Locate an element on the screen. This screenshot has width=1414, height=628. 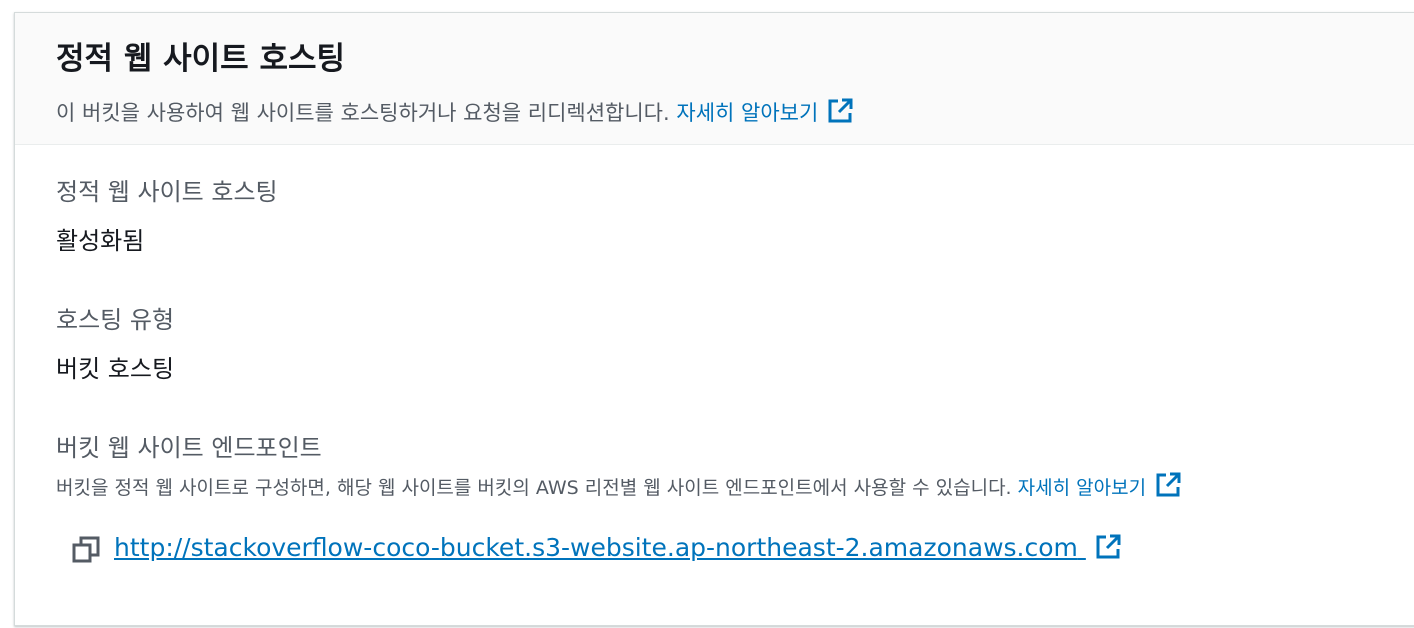
endpoint-learn-more-link: 자세히 알아보기 is located at coordinates (1099, 485).